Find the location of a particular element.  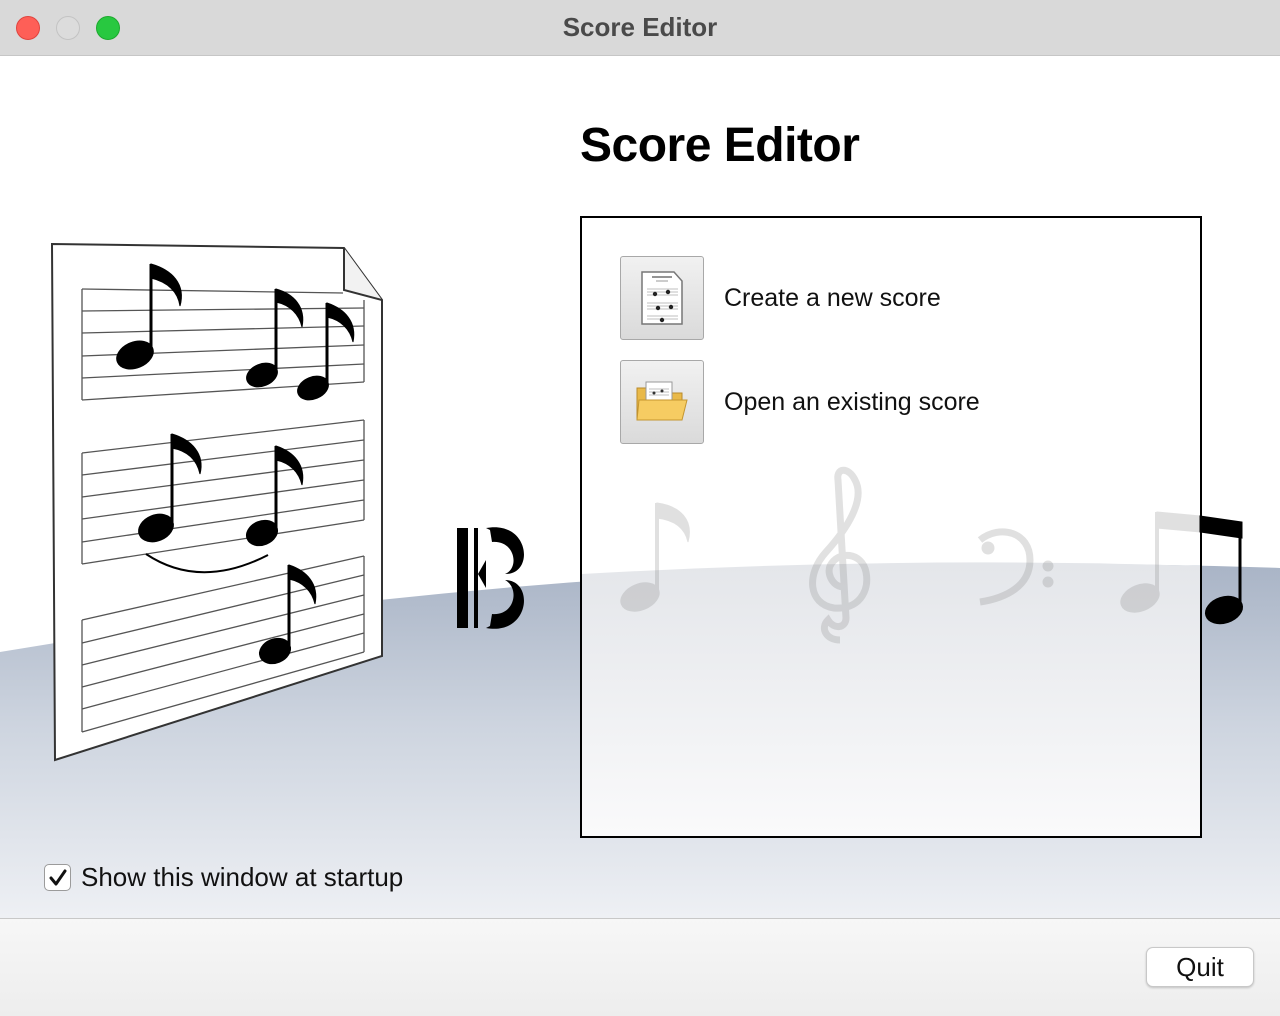

show-at-startup-option: Show this window at startup is located at coordinates (223, 877).